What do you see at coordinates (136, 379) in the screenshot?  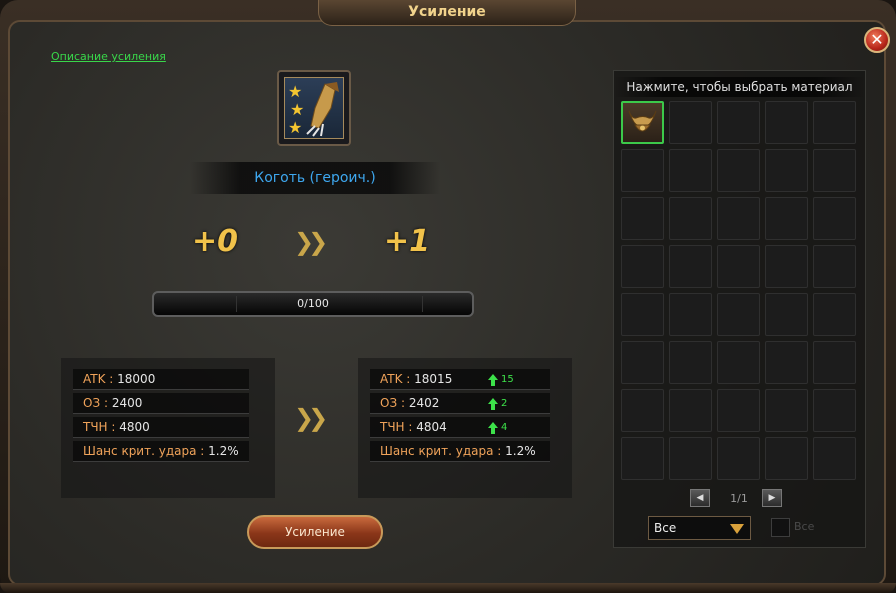 I see `stat-value: 18000` at bounding box center [136, 379].